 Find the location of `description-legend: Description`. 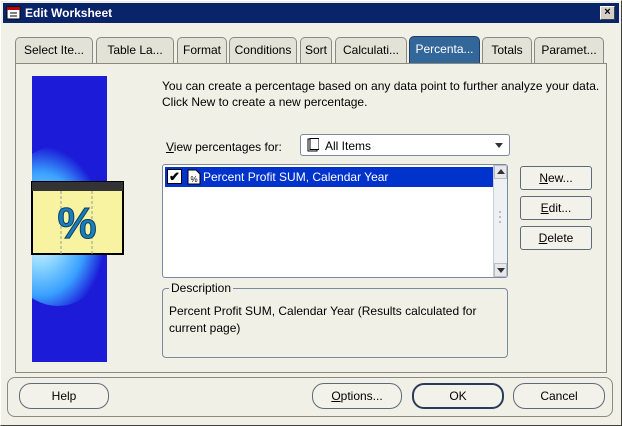

description-legend: Description is located at coordinates (201, 288).